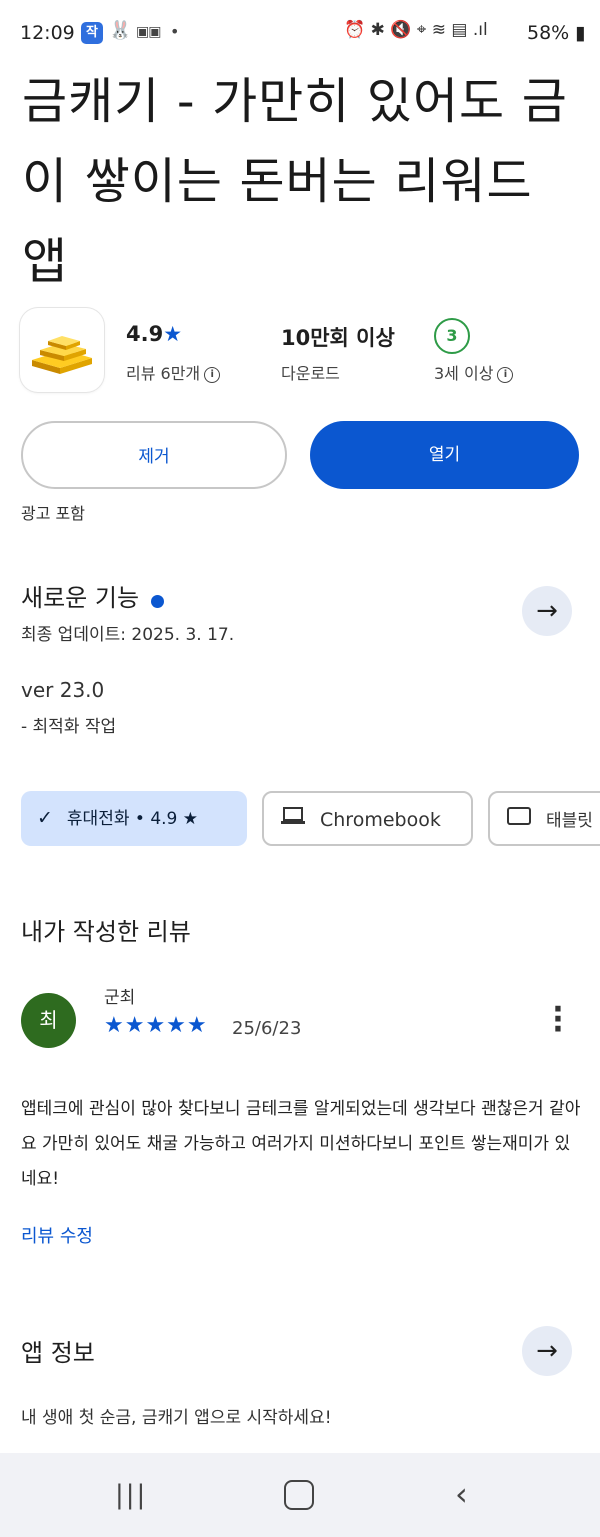 This screenshot has height=1537, width=600. I want to click on rating-value: 4.9, so click(145, 334).